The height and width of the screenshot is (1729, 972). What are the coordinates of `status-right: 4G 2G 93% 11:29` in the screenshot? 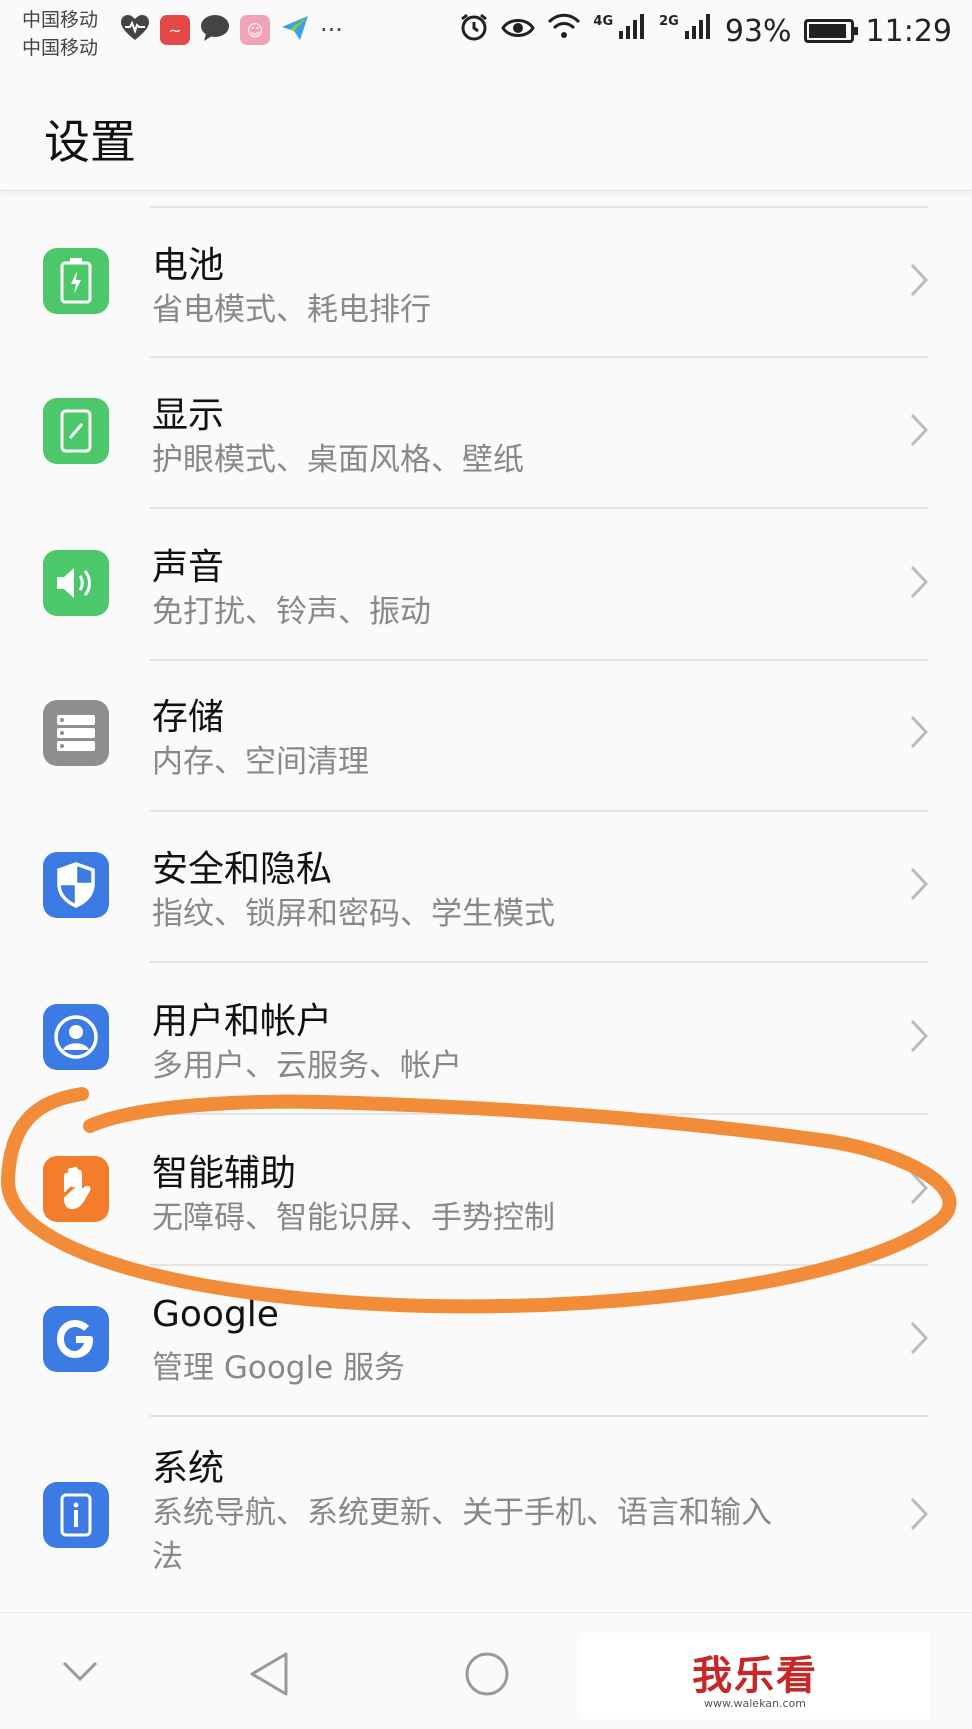 It's located at (705, 31).